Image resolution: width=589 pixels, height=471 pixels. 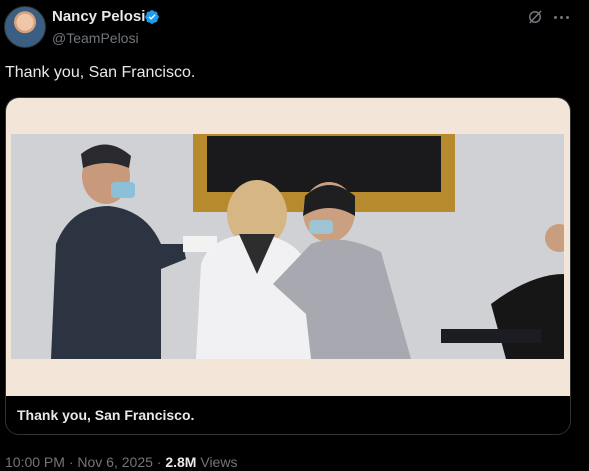 What do you see at coordinates (535, 17) in the screenshot?
I see `grok-icon` at bounding box center [535, 17].